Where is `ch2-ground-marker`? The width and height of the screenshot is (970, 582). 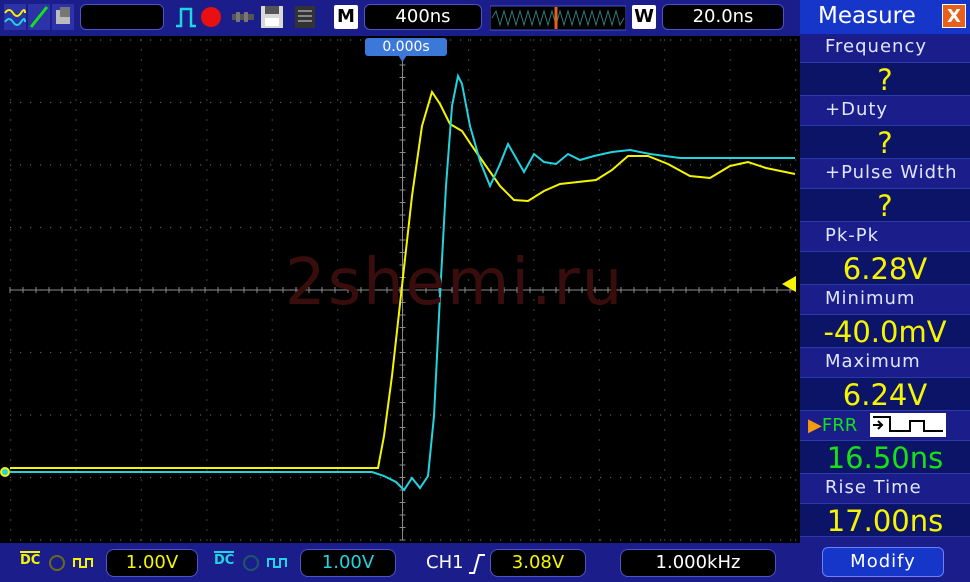
ch2-ground-marker is located at coordinates (5, 472).